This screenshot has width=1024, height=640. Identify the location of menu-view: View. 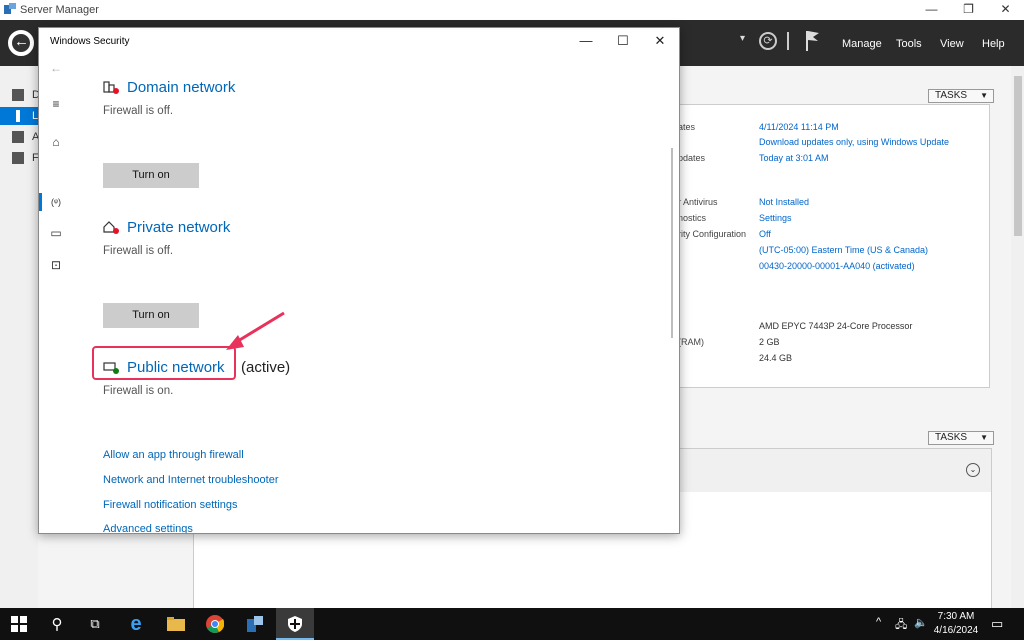
(952, 44).